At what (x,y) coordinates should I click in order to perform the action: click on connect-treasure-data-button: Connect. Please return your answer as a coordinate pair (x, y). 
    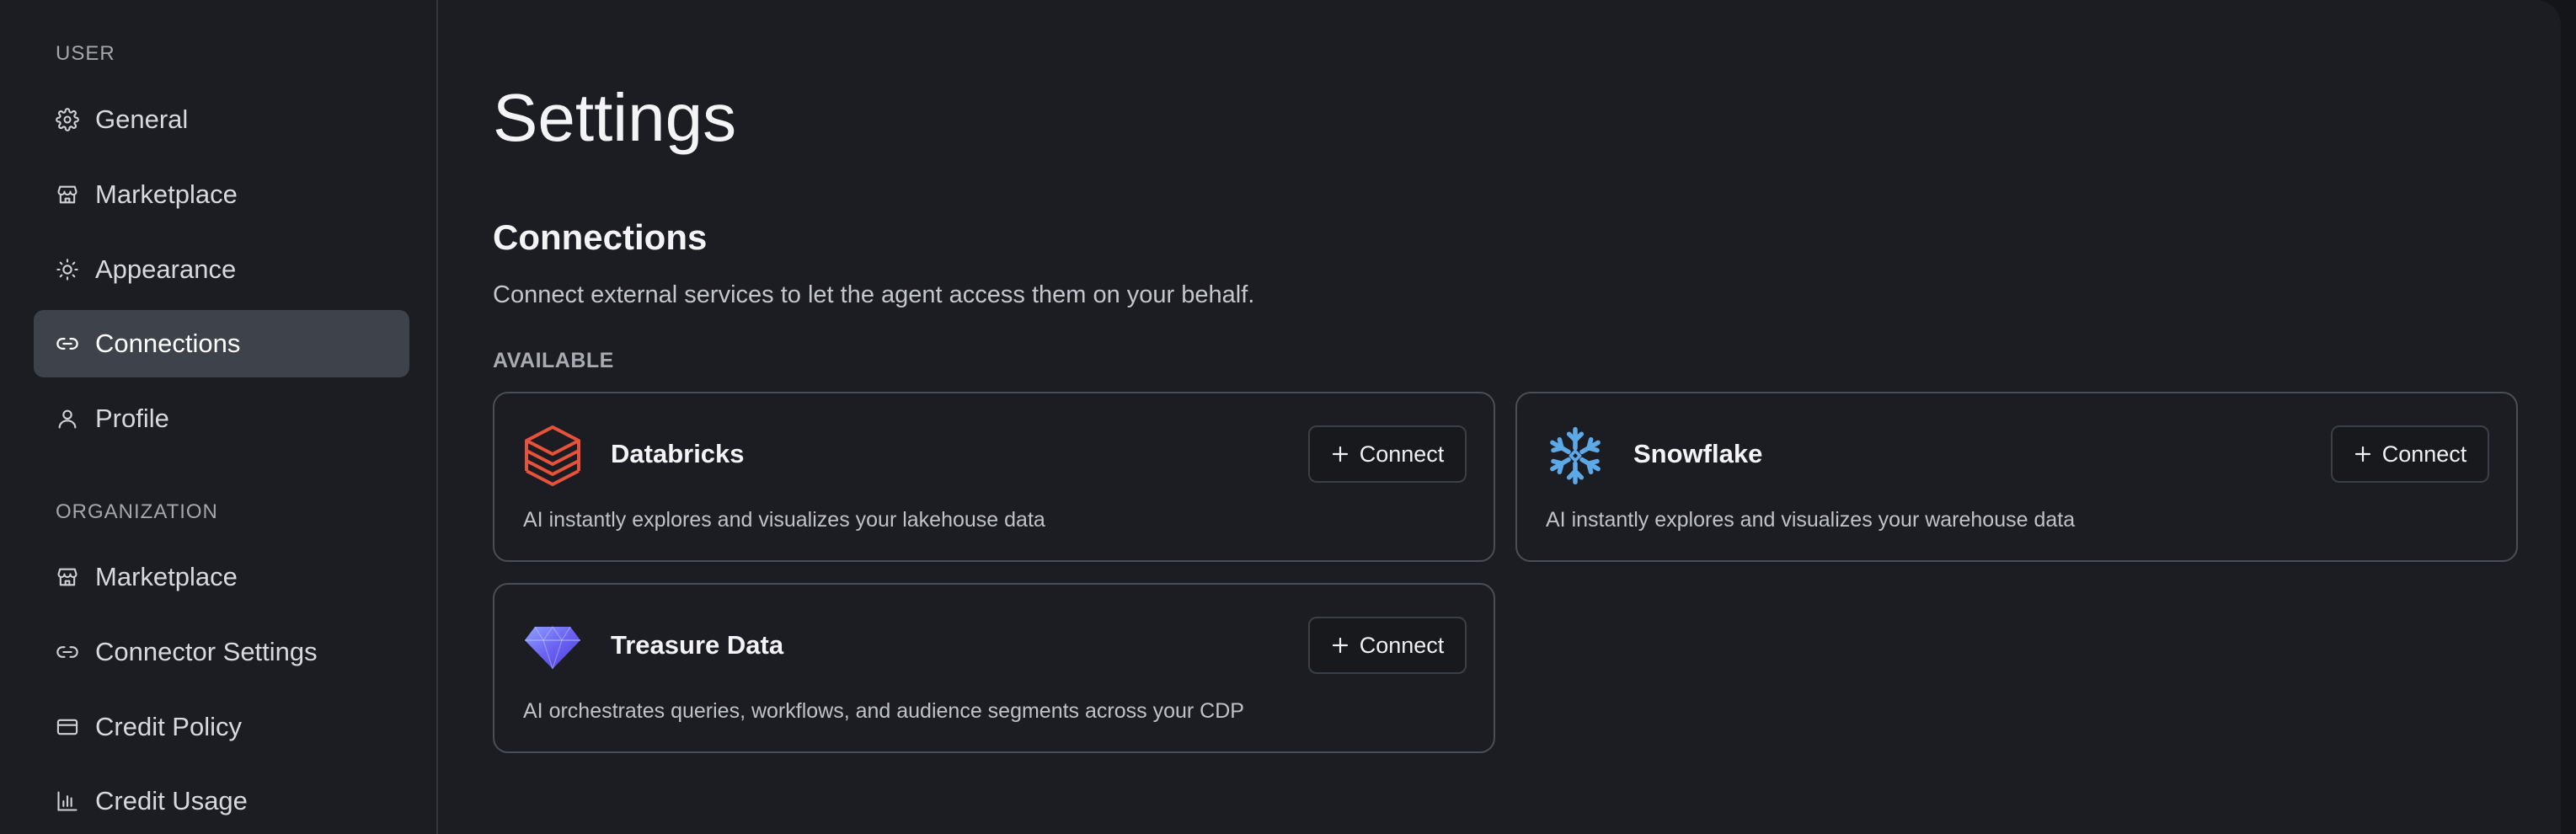
    Looking at the image, I should click on (1387, 645).